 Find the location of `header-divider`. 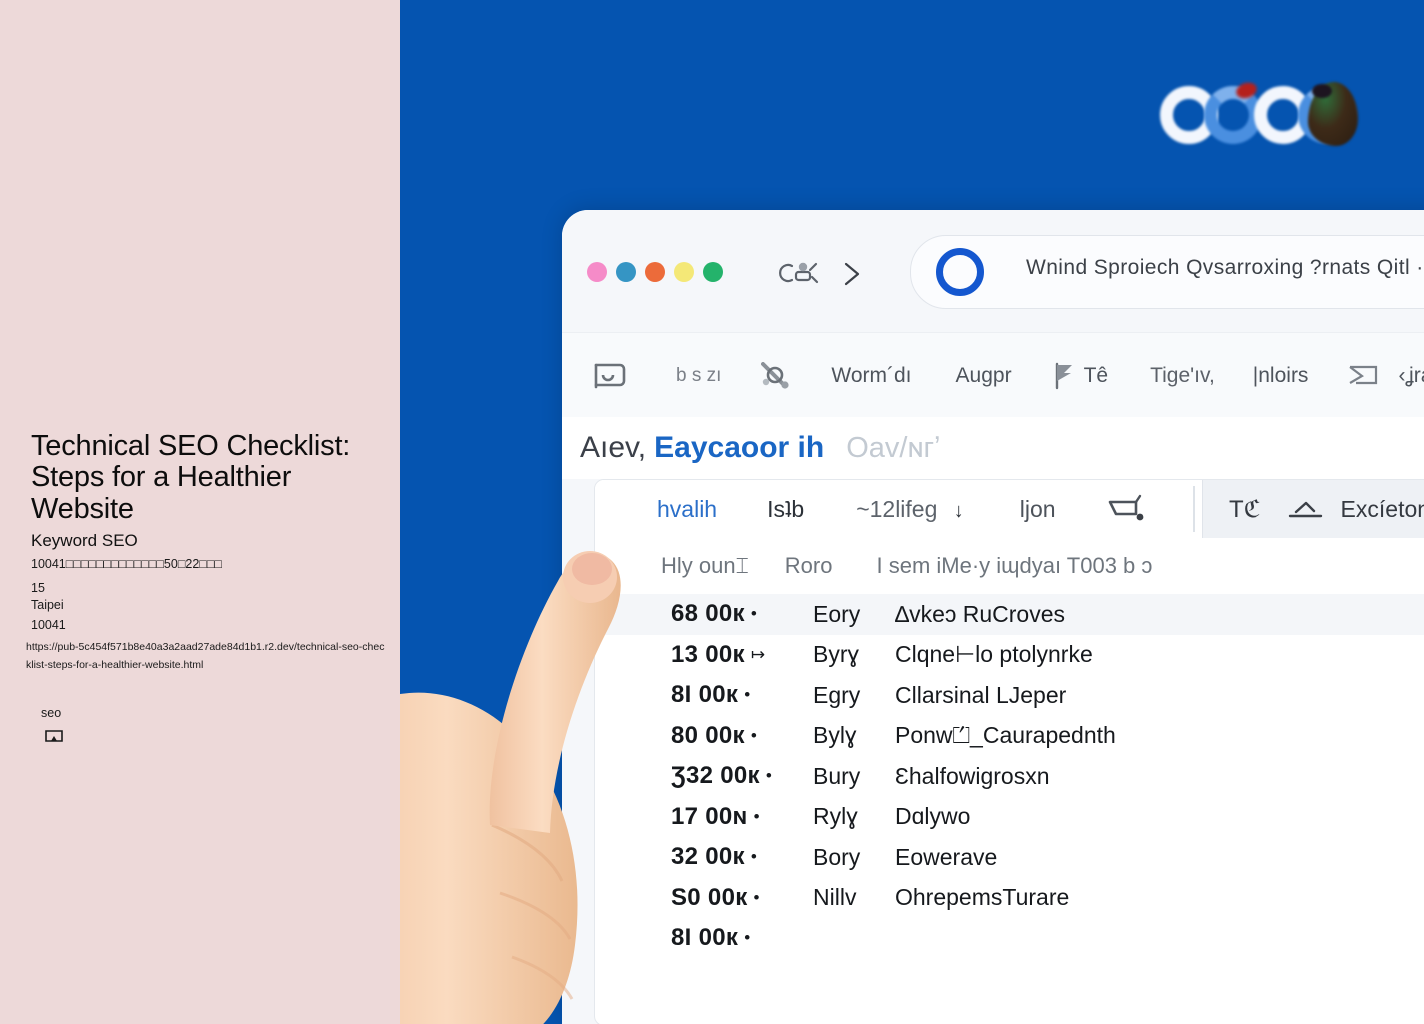

header-divider is located at coordinates (1194, 509).